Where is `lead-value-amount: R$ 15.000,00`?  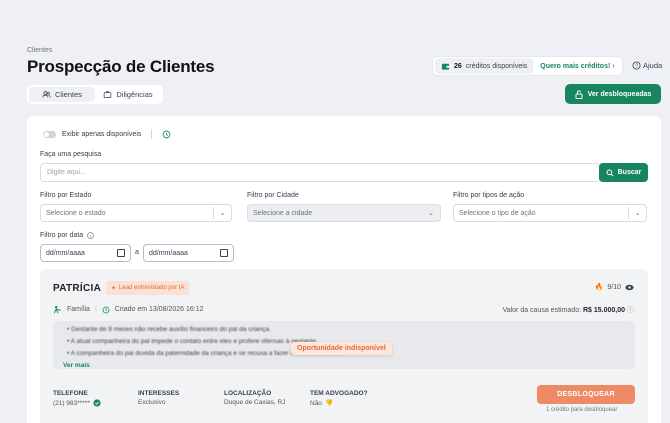 lead-value-amount: R$ 15.000,00 is located at coordinates (604, 310).